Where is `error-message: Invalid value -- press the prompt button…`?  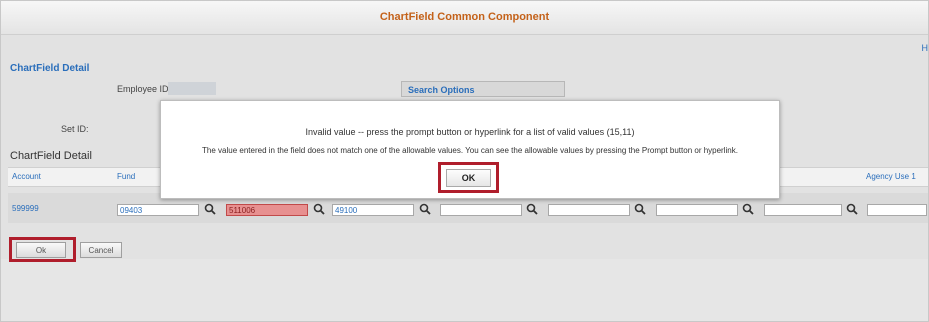
error-message: Invalid value -- press the prompt button… is located at coordinates (470, 132).